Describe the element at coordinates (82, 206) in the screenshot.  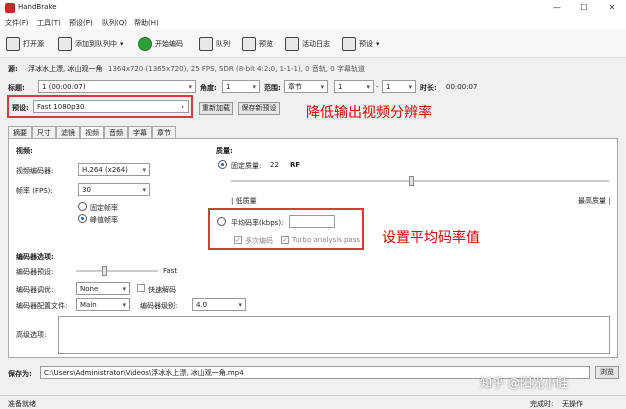
I see `constant-framerate-radio` at that location.